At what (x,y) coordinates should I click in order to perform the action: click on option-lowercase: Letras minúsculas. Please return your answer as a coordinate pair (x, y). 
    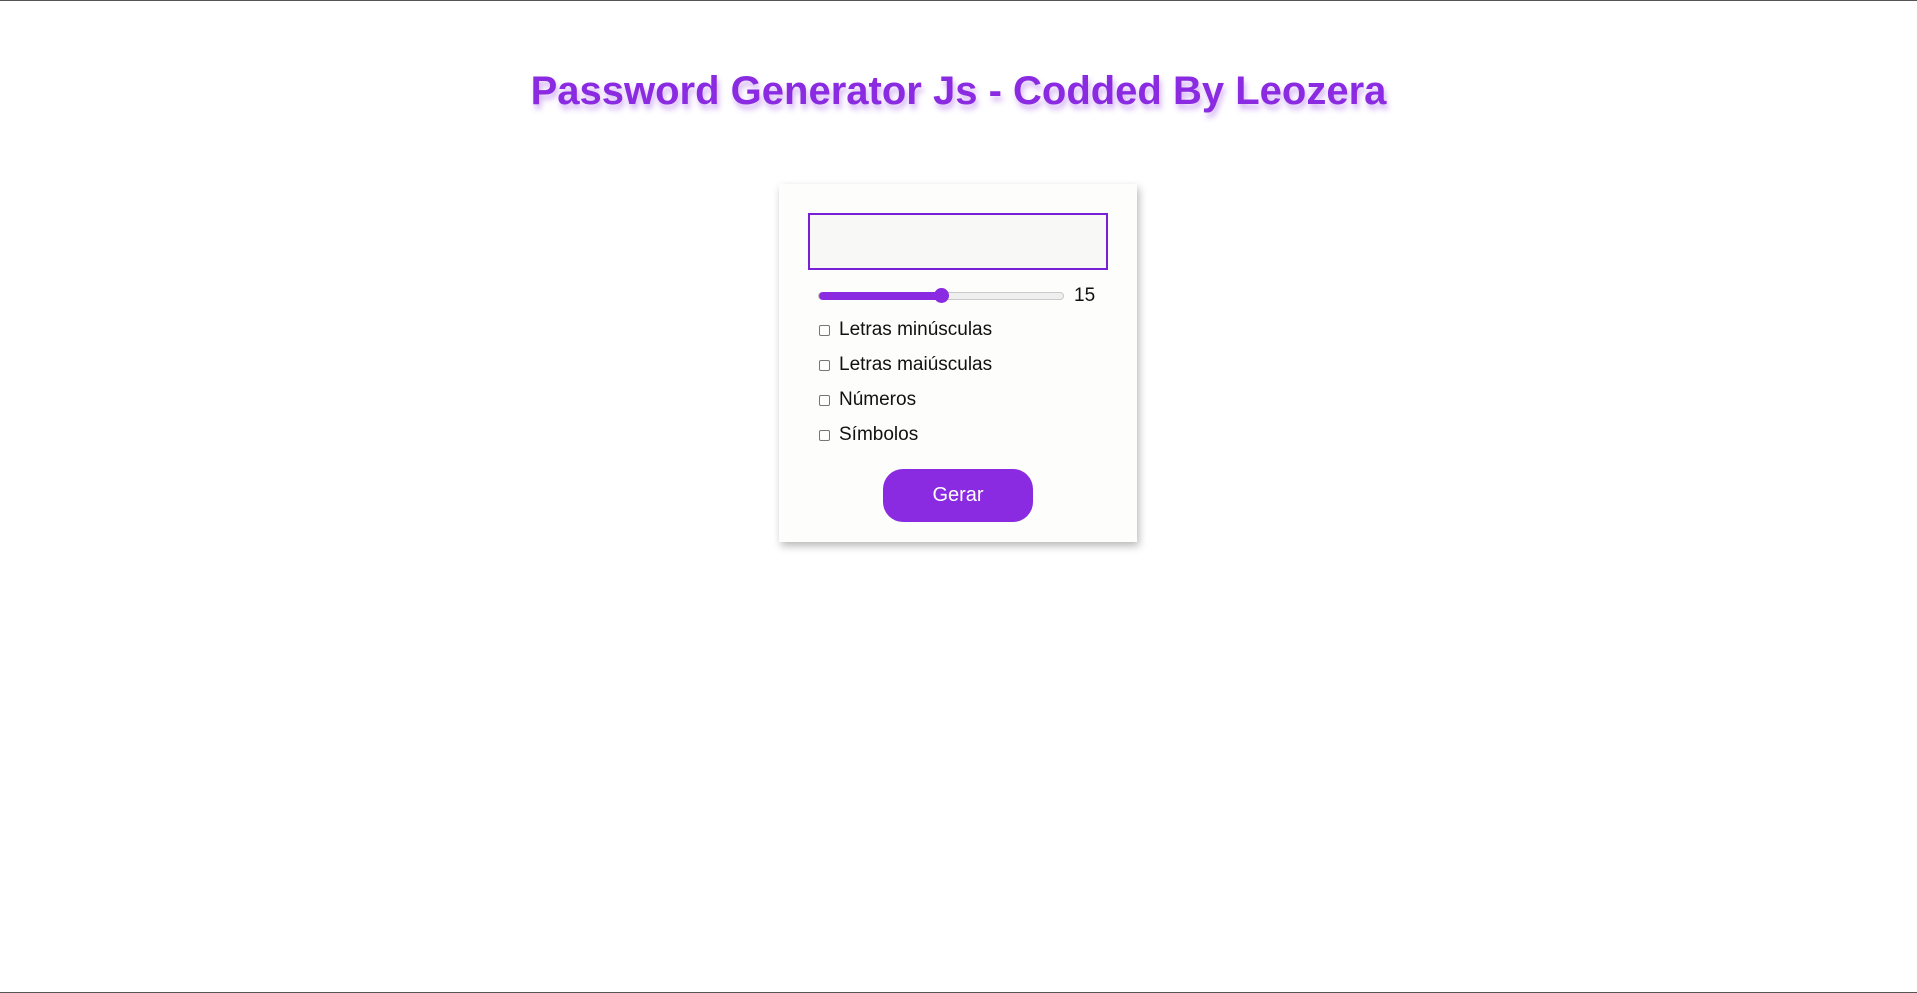
    Looking at the image, I should click on (905, 330).